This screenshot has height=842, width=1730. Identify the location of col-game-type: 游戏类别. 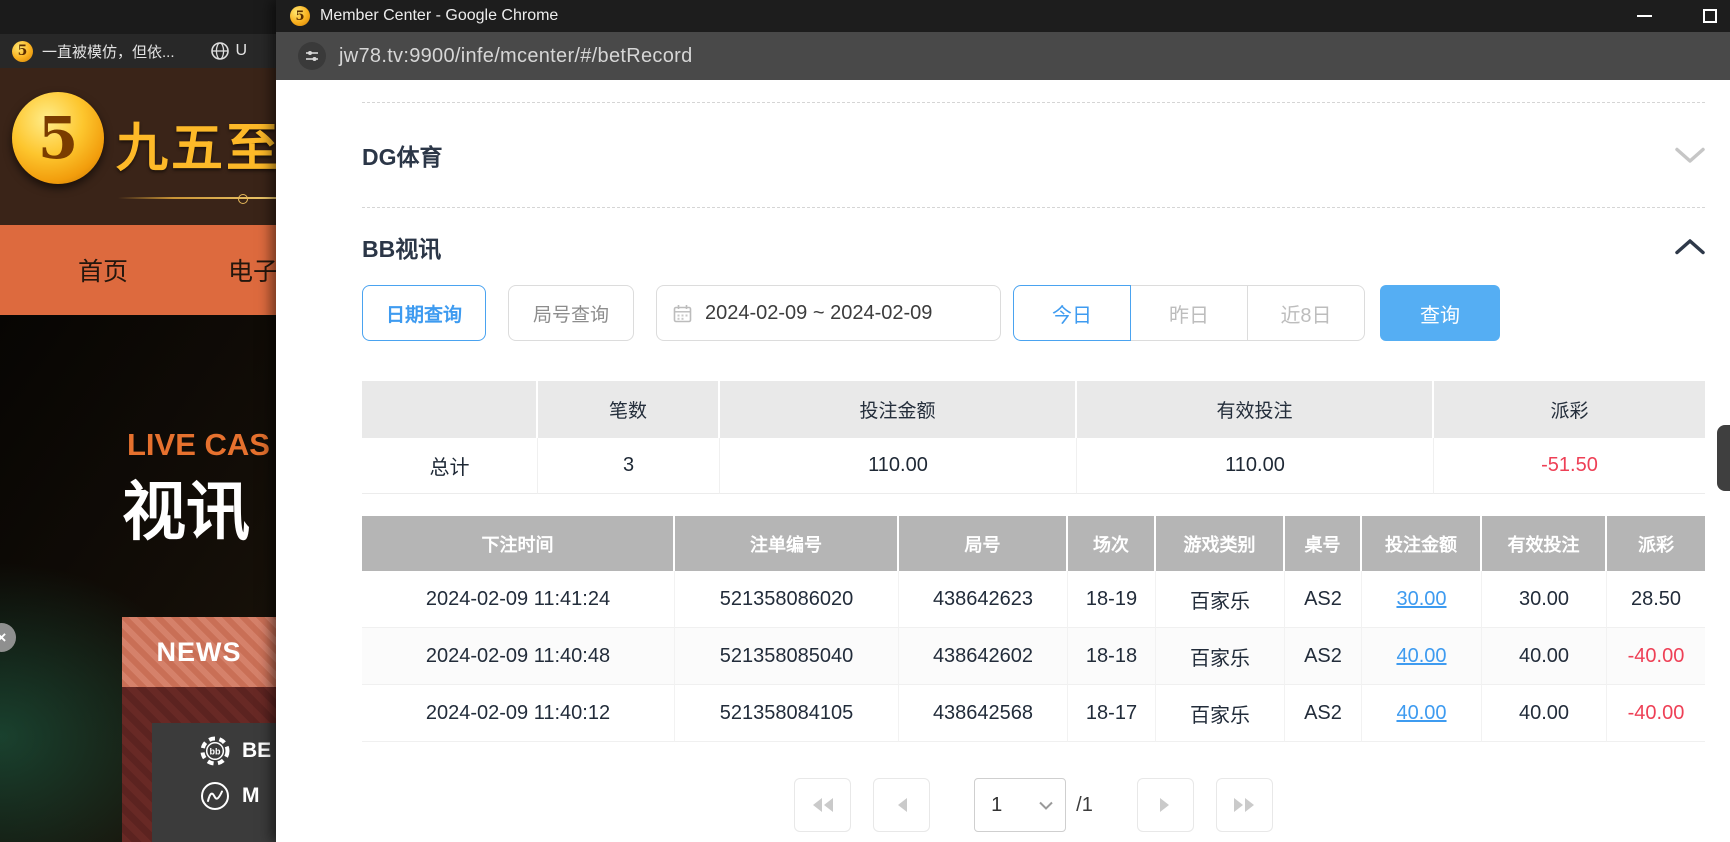
(1220, 543).